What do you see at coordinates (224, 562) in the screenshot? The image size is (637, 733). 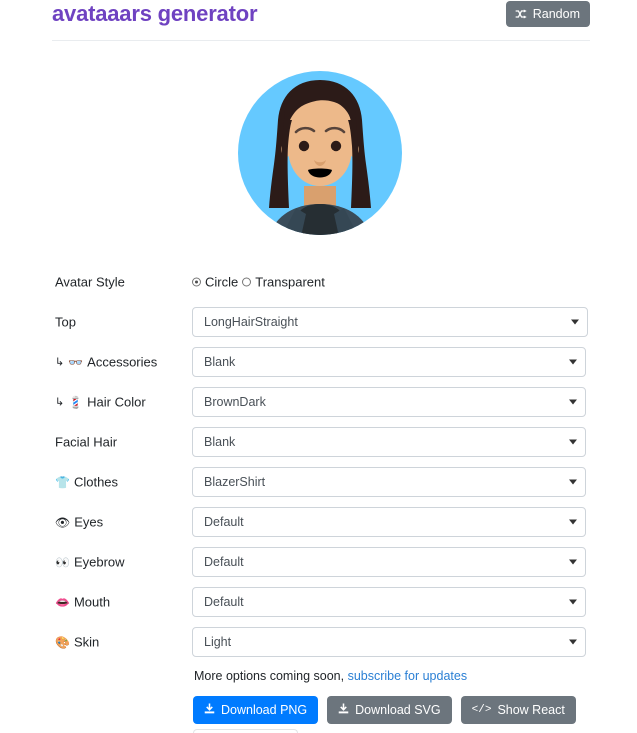 I see `select-eyebrow-value: Default` at bounding box center [224, 562].